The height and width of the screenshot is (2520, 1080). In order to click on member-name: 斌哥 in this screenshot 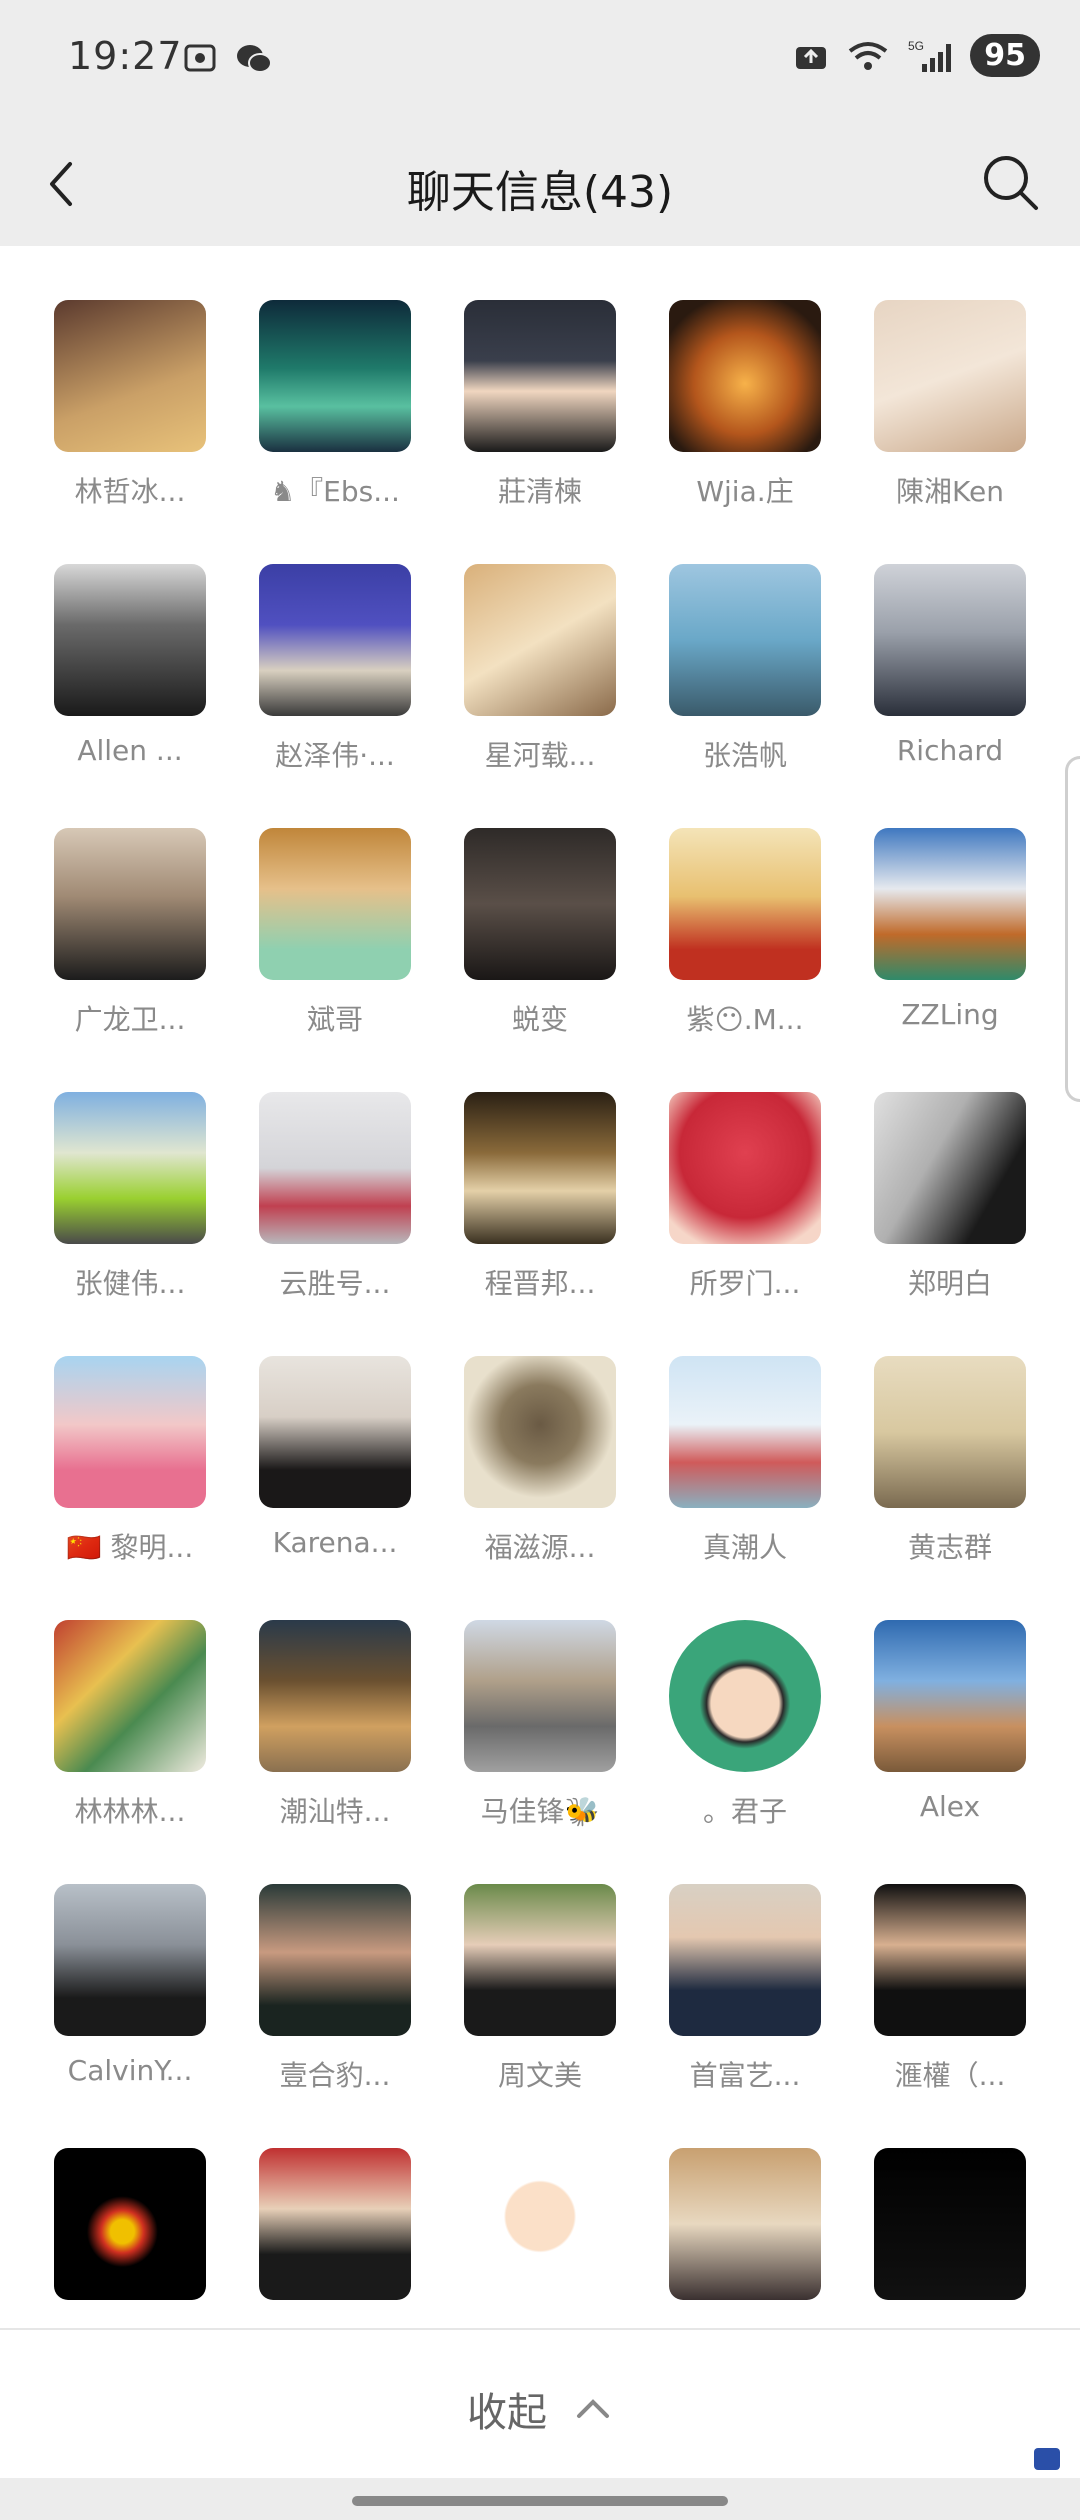, I will do `click(334, 1019)`.